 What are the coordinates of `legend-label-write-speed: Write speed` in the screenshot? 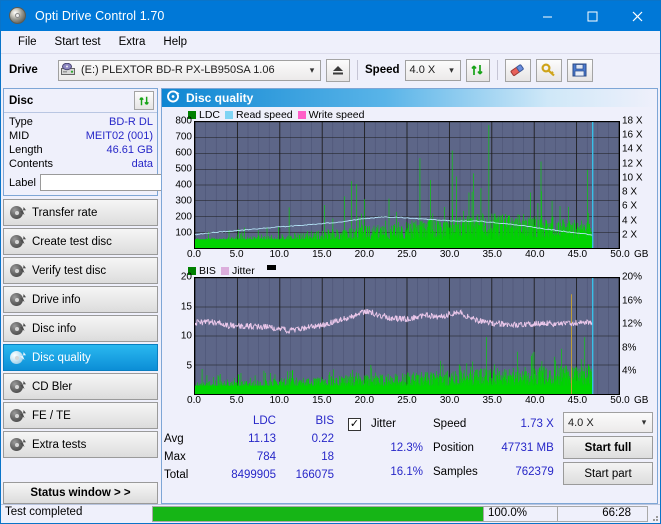 It's located at (336, 114).